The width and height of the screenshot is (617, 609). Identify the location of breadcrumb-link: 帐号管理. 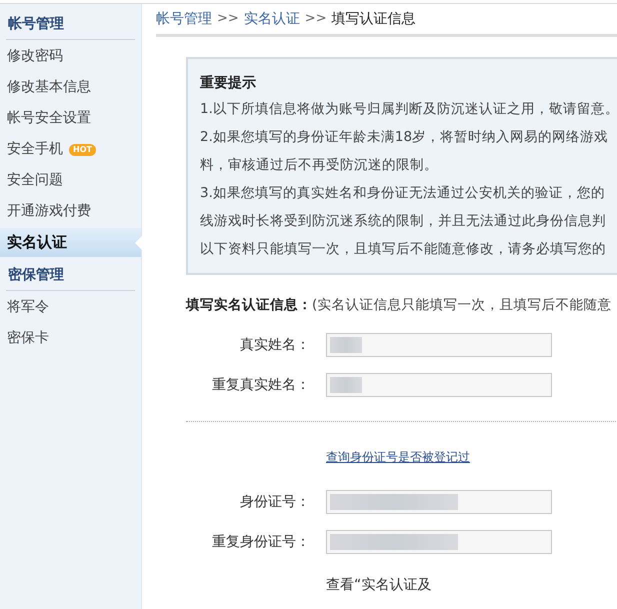
(184, 19).